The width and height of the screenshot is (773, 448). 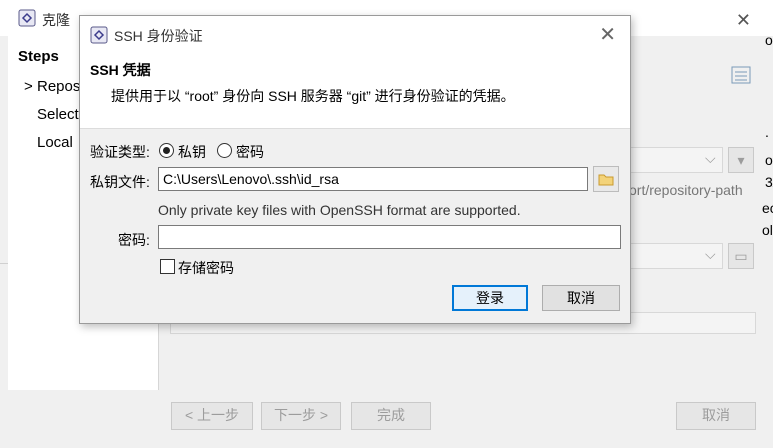 I want to click on path-hint-fragment: ort/repository-path, so click(x=686, y=190).